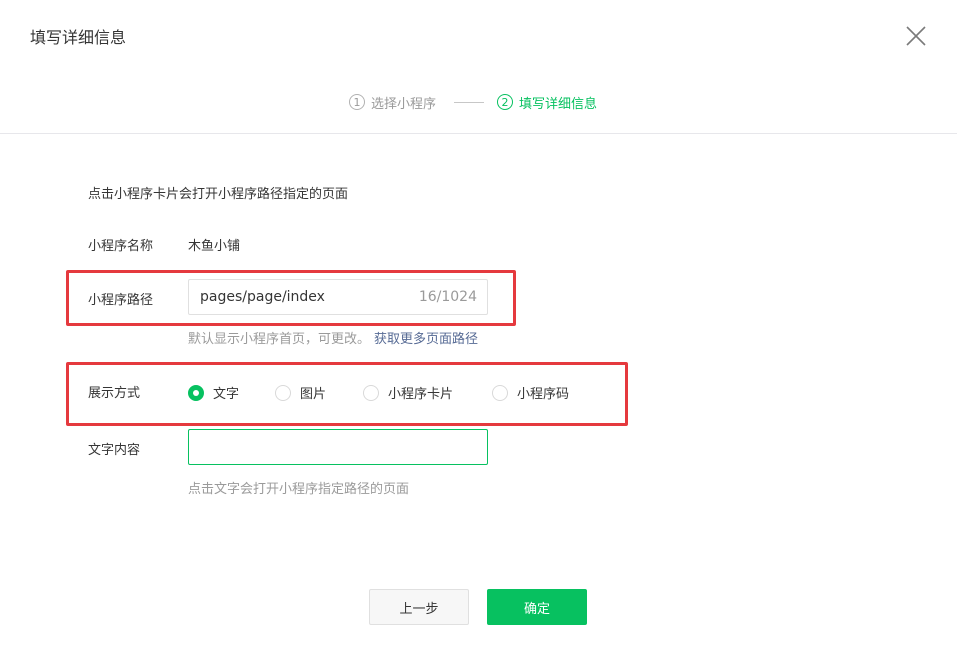 This screenshot has height=646, width=957. I want to click on form-description: 点击小程序卡片会打开小程序路径指定的页面, so click(218, 194).